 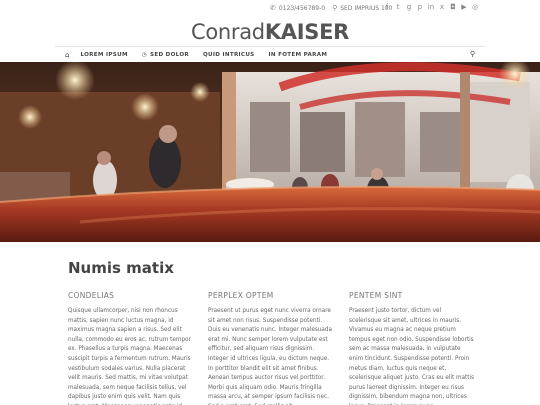 I want to click on nav-item-label: LOREM IPSUM, so click(x=104, y=54).